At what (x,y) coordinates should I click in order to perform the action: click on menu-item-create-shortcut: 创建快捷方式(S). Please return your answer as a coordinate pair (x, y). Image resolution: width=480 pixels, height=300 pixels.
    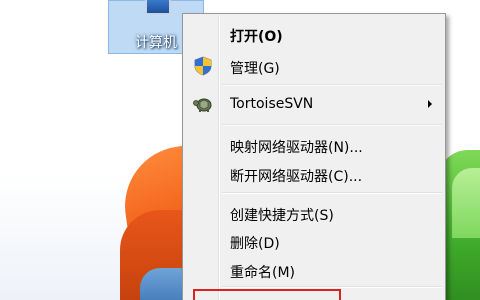
    Looking at the image, I should click on (314, 213).